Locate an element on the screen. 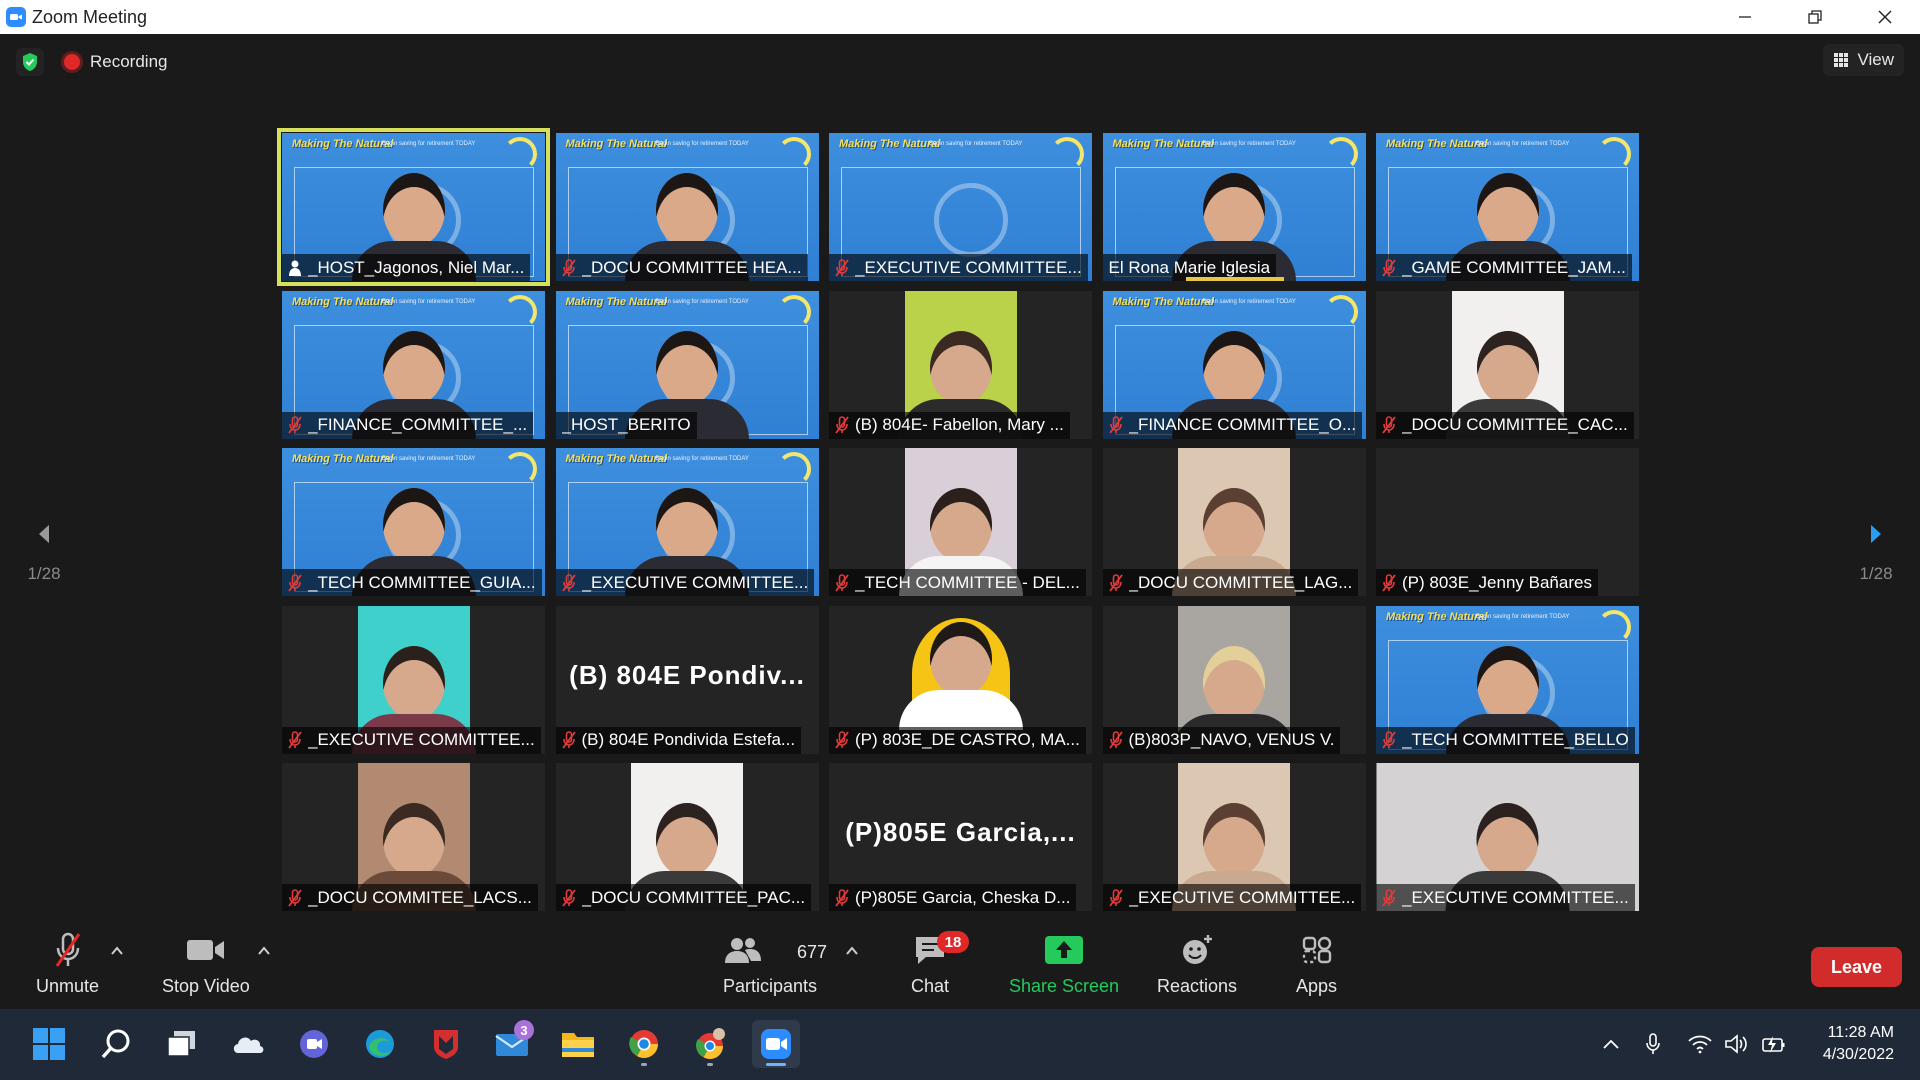 The image size is (1920, 1080). microphone-icon is located at coordinates (1653, 1043).